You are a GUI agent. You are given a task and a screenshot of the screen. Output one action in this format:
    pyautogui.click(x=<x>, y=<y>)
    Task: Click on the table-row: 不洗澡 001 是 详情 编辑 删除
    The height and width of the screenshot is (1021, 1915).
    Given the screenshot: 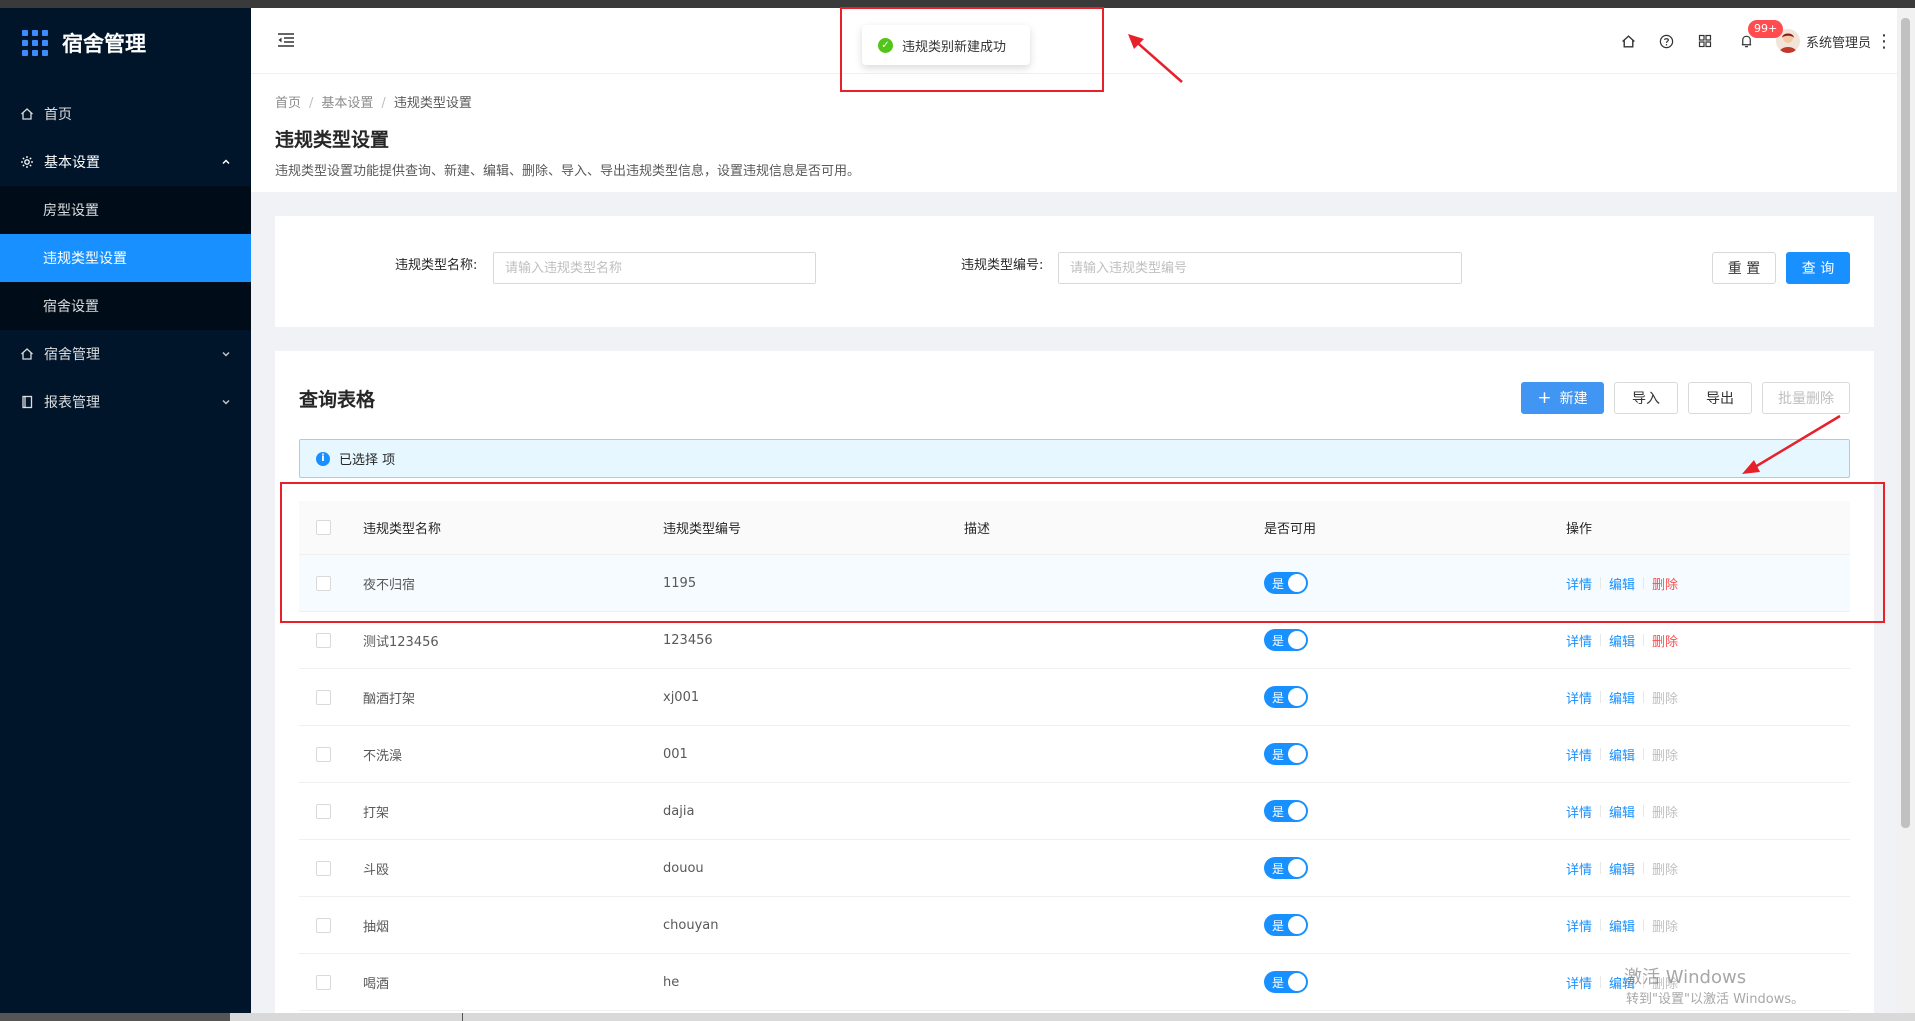 What is the action you would take?
    pyautogui.click(x=1074, y=754)
    